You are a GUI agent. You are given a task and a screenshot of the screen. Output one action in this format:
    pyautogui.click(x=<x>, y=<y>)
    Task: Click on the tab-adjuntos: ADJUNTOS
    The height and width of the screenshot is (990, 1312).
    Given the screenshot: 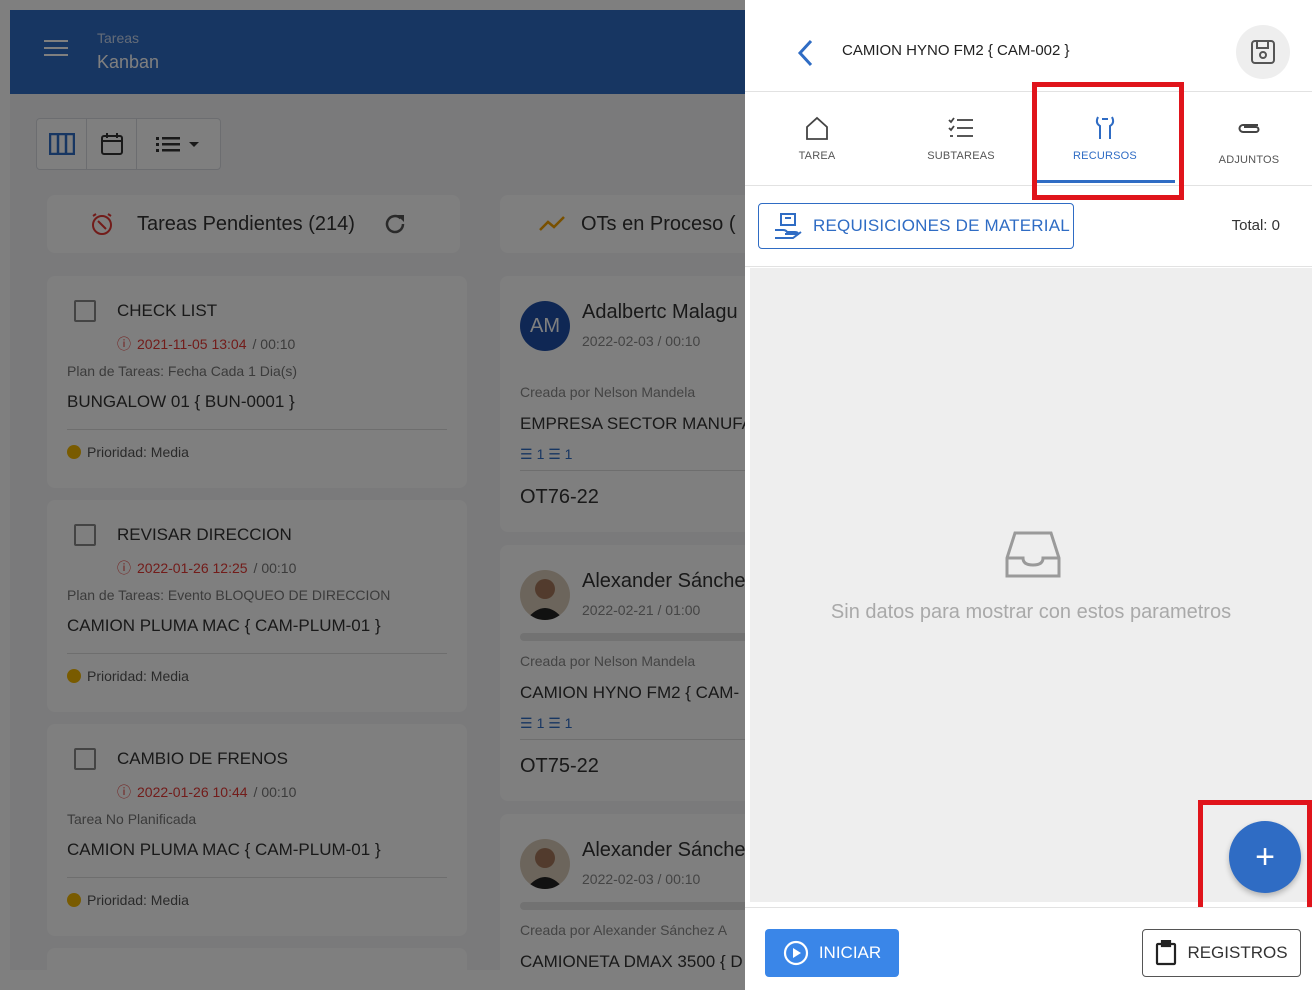 What is the action you would take?
    pyautogui.click(x=1245, y=139)
    